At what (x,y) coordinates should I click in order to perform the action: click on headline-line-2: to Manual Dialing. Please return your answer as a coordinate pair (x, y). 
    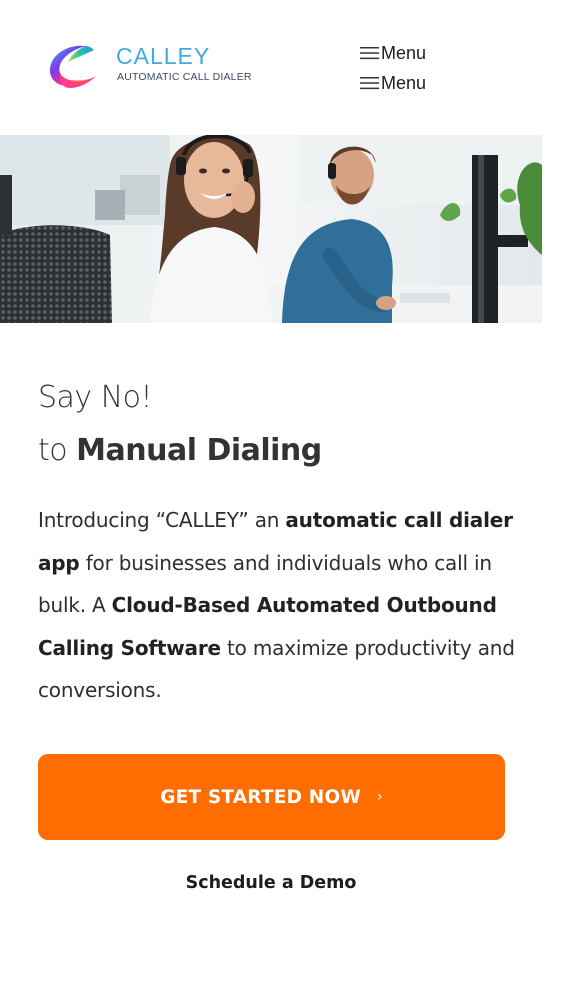
    Looking at the image, I should click on (180, 450).